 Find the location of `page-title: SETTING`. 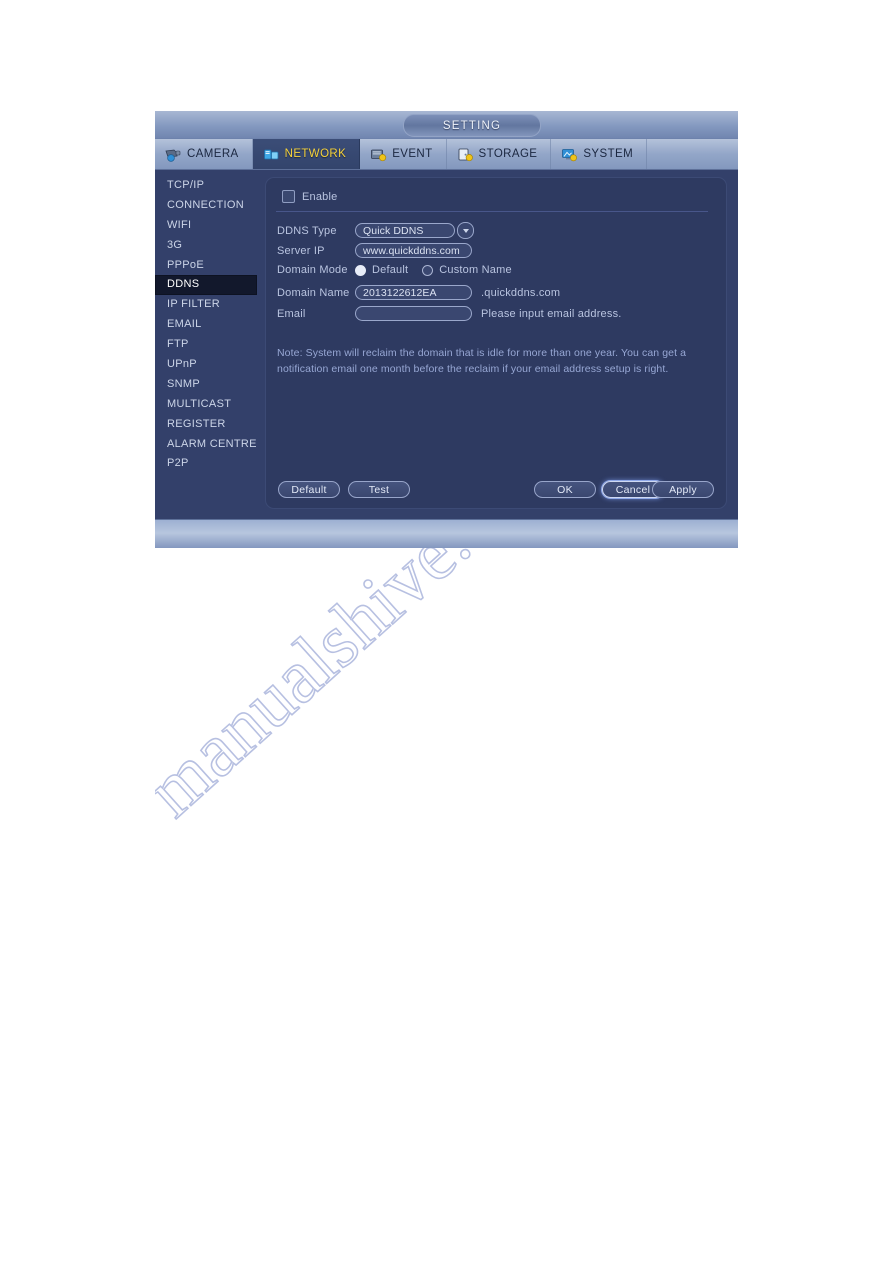

page-title: SETTING is located at coordinates (472, 125).